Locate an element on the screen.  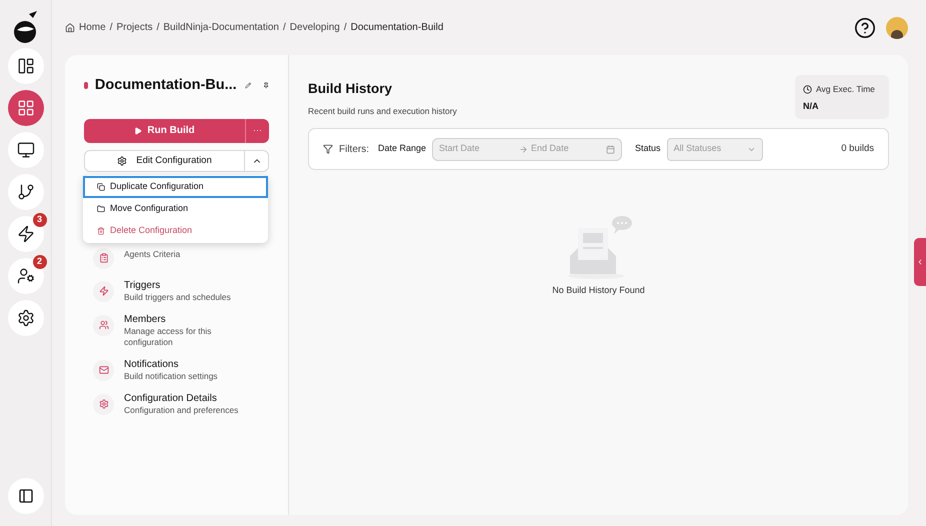
count-badge: 2 is located at coordinates (39, 262).